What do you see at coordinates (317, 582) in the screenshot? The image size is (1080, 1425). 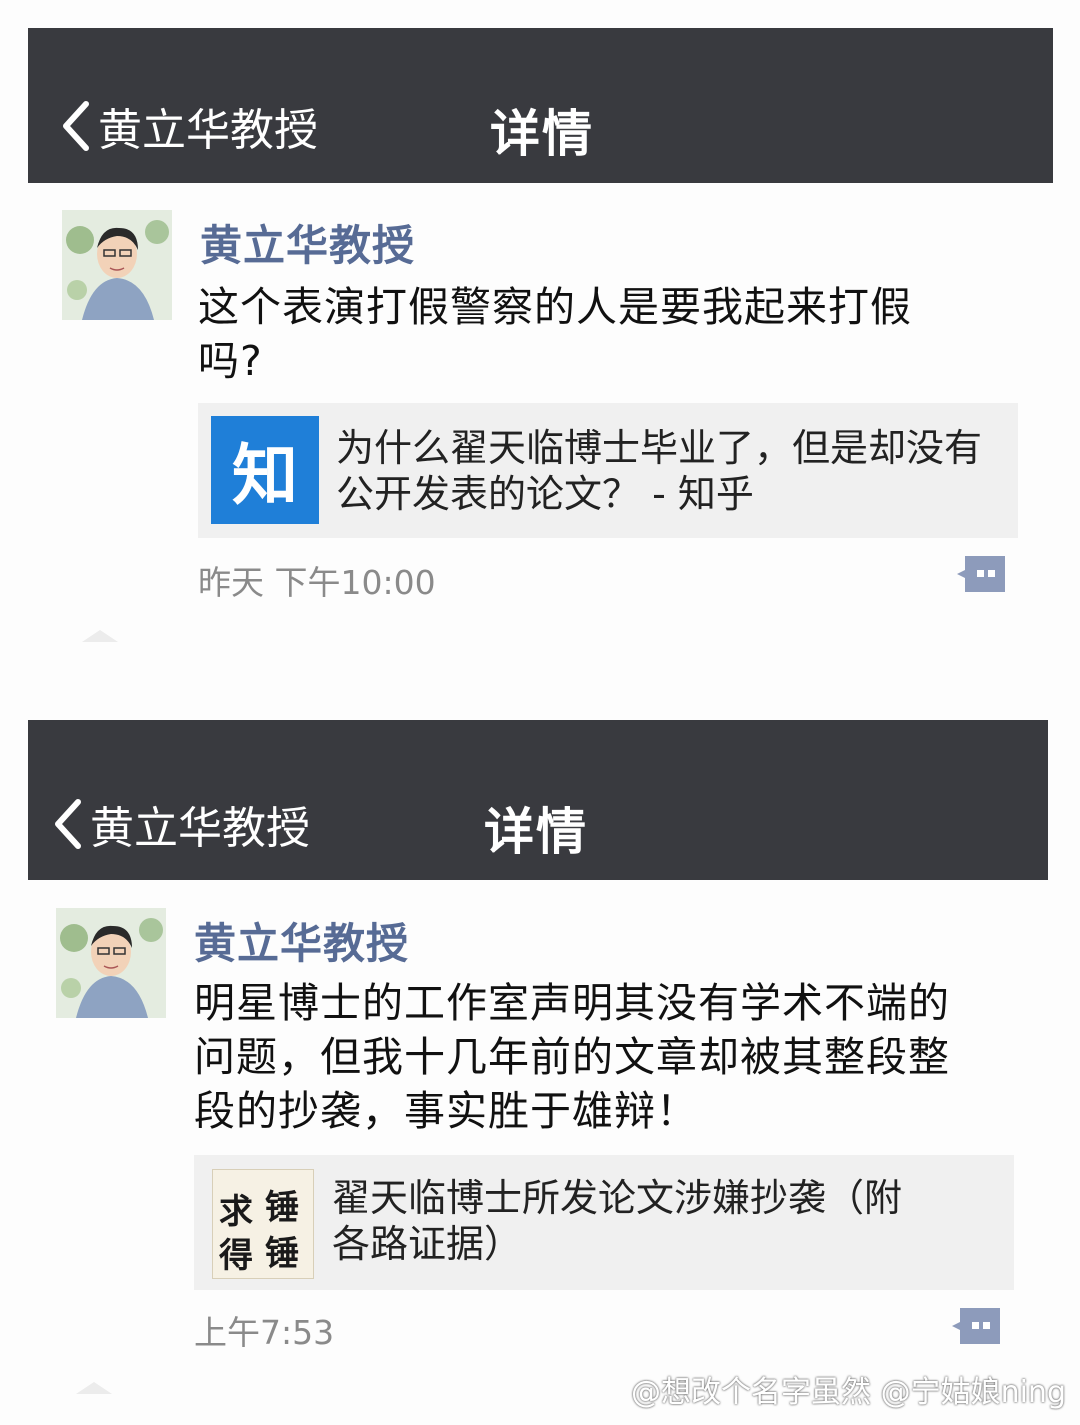 I see `post-time: 昨天 下午10:00` at bounding box center [317, 582].